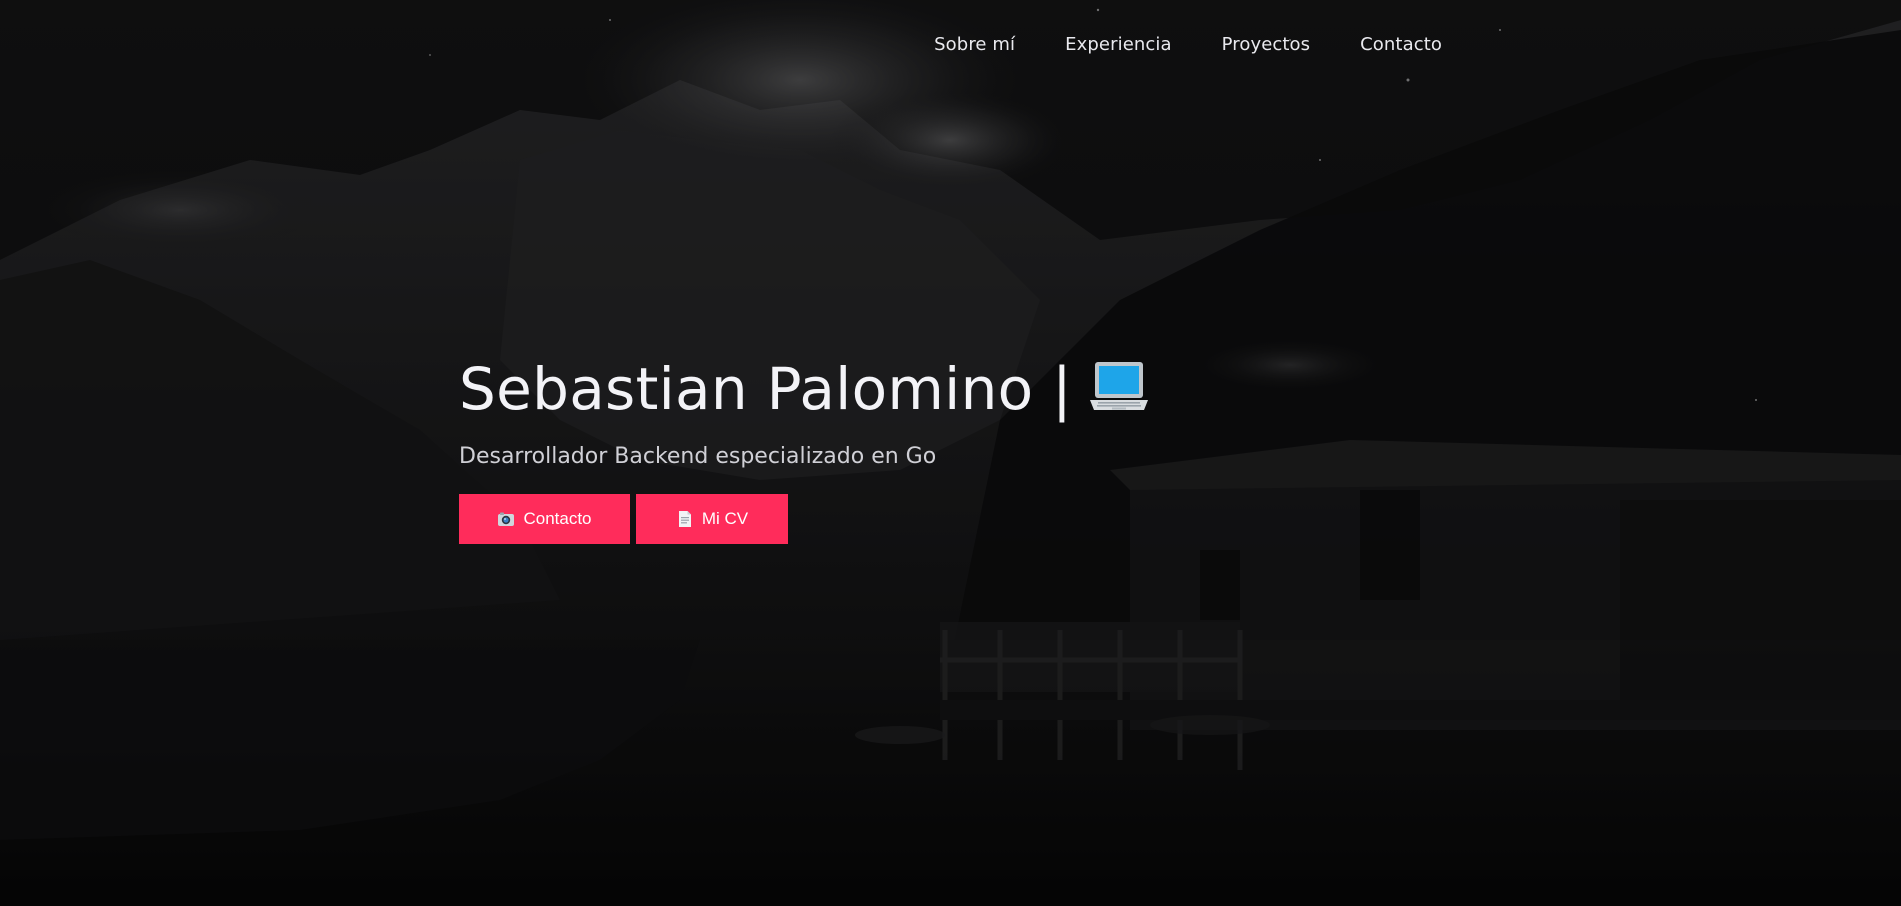  What do you see at coordinates (1118, 44) in the screenshot?
I see `nav-link-experiencia: Experiencia` at bounding box center [1118, 44].